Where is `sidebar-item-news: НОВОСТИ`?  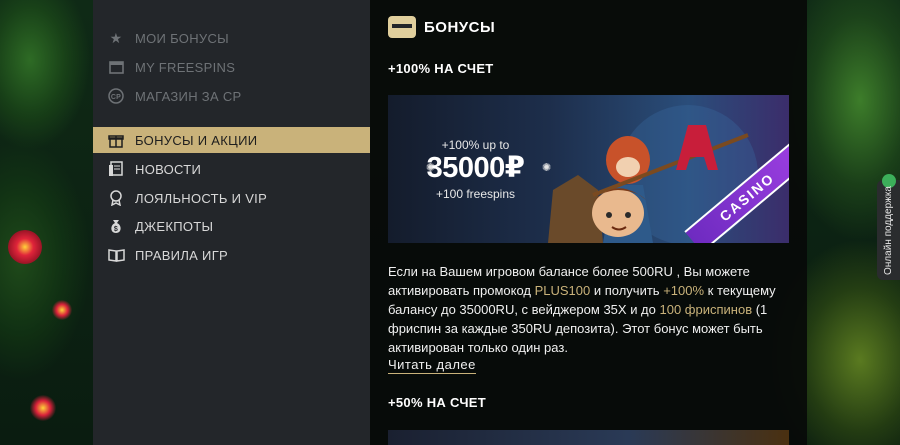 sidebar-item-news: НОВОСТИ is located at coordinates (231, 169).